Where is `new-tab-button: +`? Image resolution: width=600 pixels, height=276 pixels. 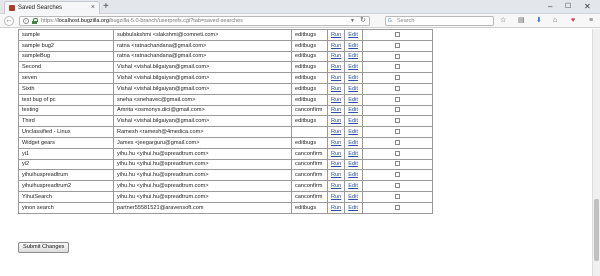
new-tab-button: + is located at coordinates (106, 7).